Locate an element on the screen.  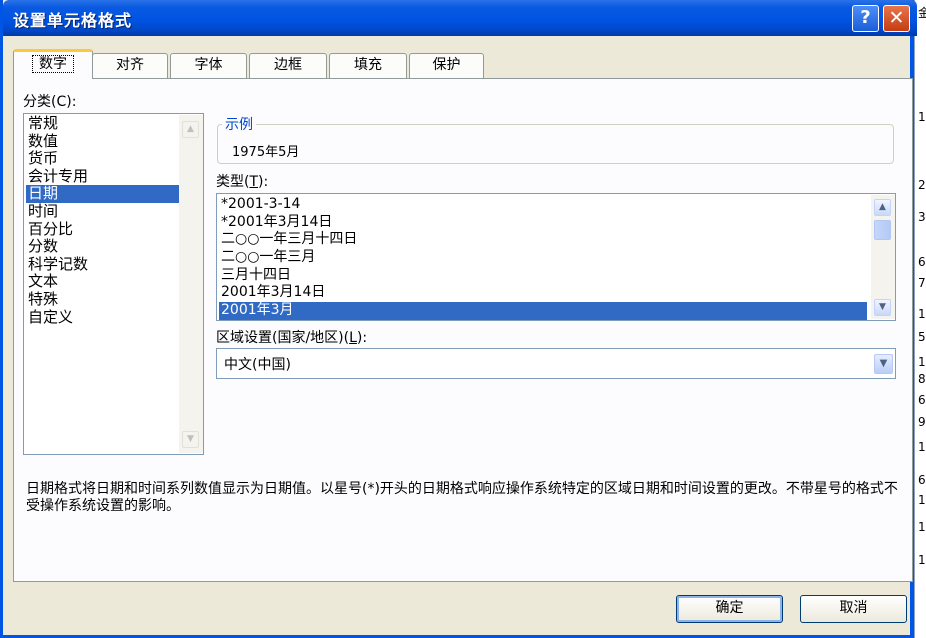
category-item: 自定义 is located at coordinates (104, 317).